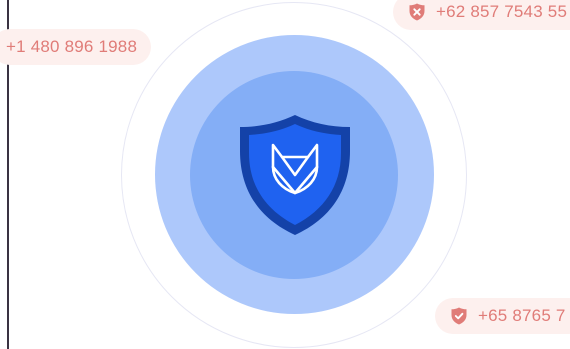  I want to click on phone-number-text: +65 8765 7, so click(522, 315).